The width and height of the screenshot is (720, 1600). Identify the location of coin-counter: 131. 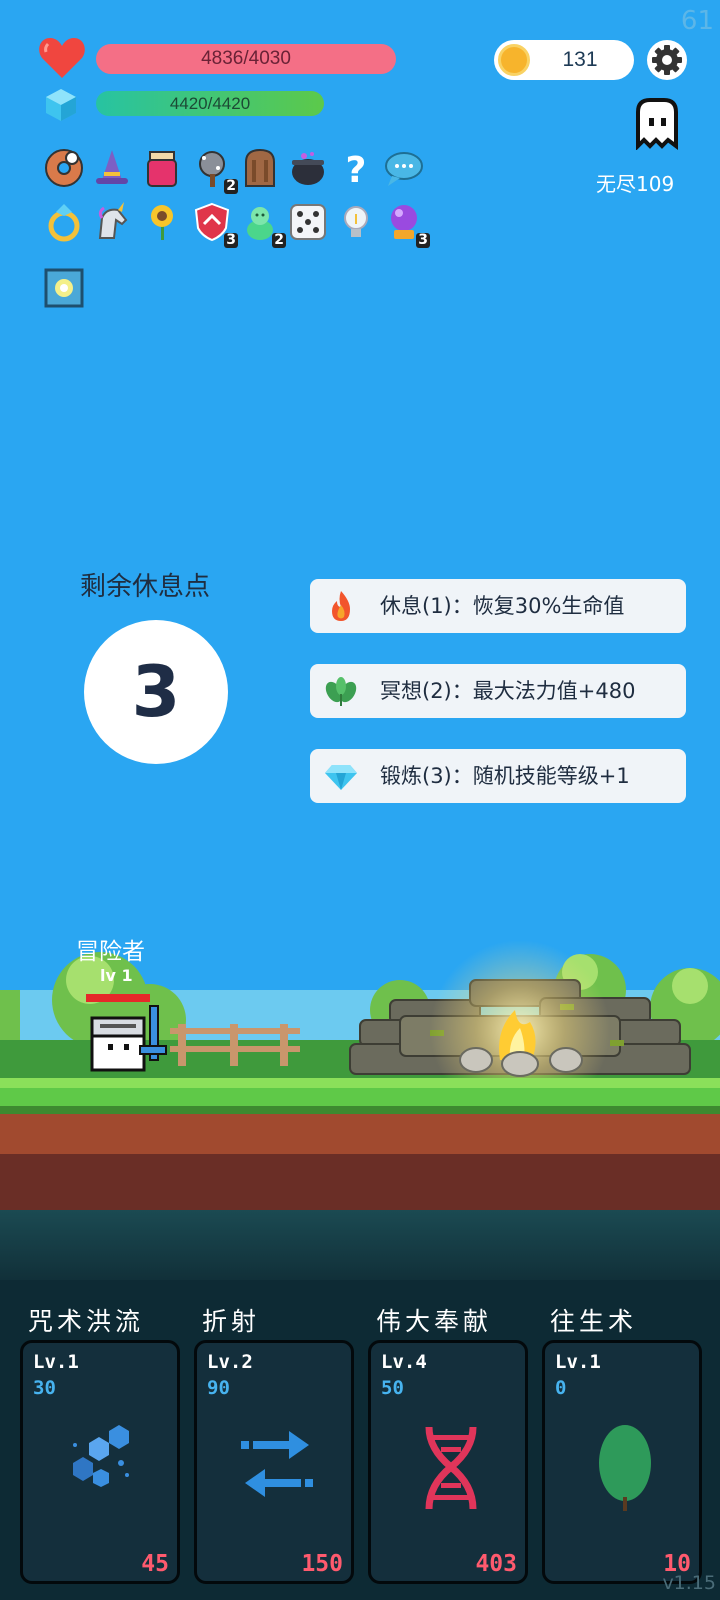
(564, 60).